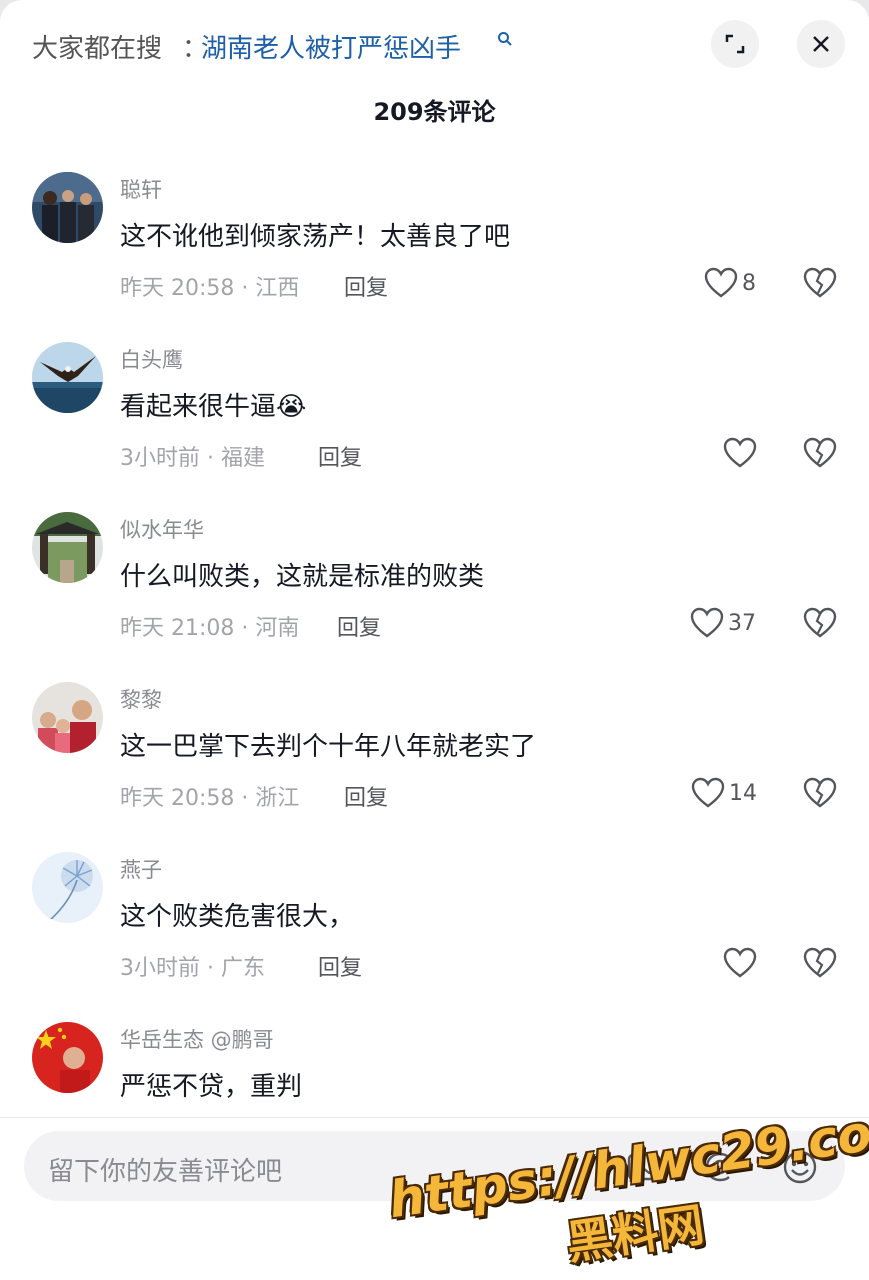  I want to click on like-button: 8, so click(730, 283).